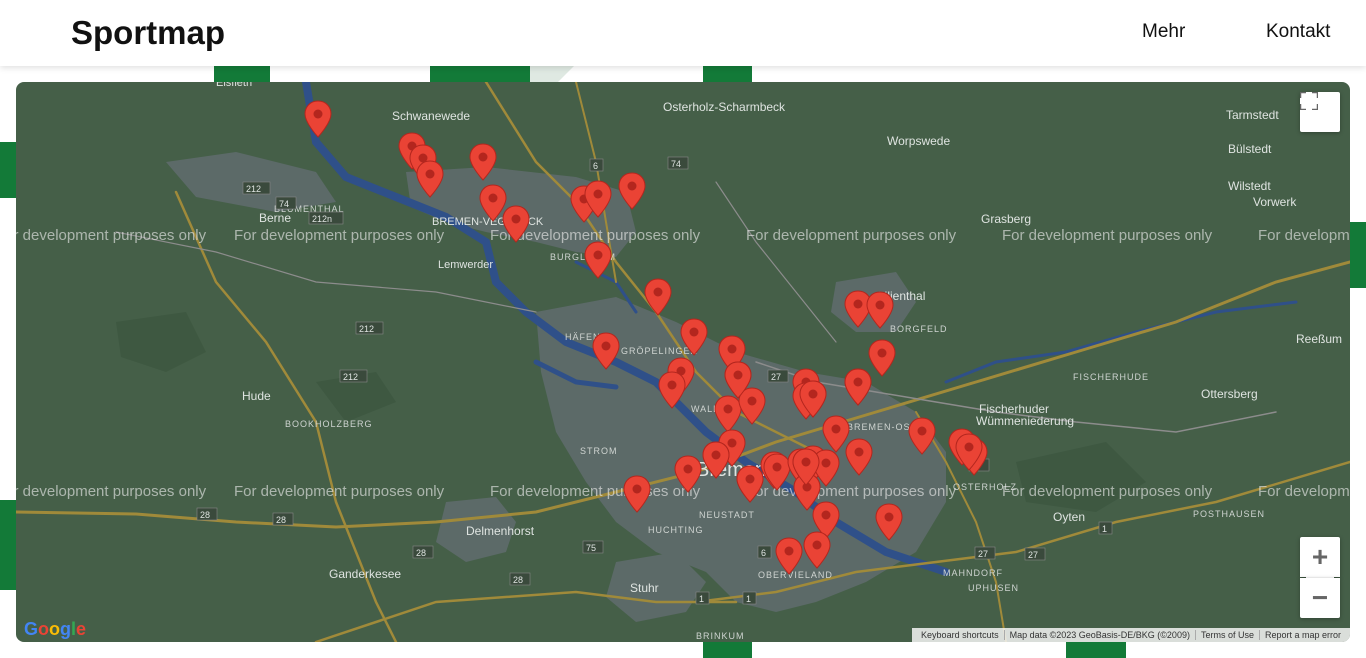 The image size is (1366, 658). What do you see at coordinates (1226, 635) in the screenshot?
I see `terms-of-use-link: Terms of Use` at bounding box center [1226, 635].